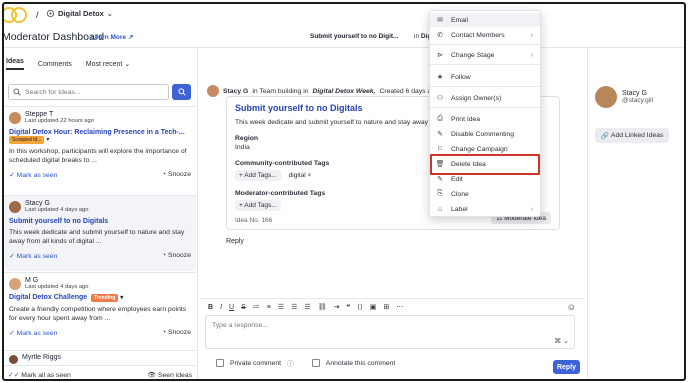 The height and width of the screenshot is (383, 688). What do you see at coordinates (152, 375) in the screenshot?
I see `eye-icon: 👁` at bounding box center [152, 375].